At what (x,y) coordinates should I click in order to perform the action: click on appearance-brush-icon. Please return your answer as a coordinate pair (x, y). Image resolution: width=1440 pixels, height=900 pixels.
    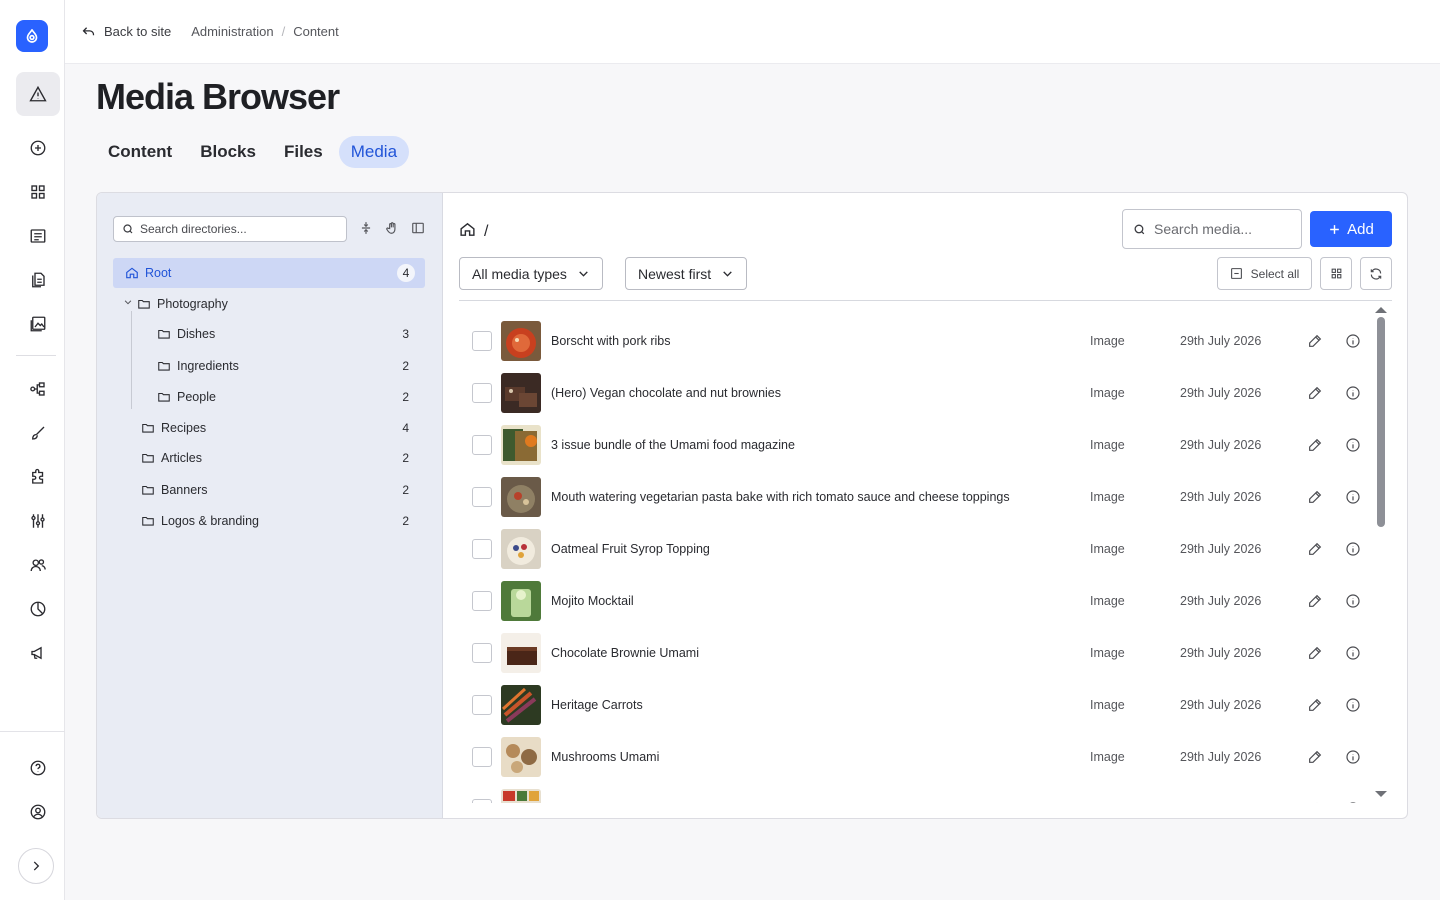
    Looking at the image, I should click on (38, 433).